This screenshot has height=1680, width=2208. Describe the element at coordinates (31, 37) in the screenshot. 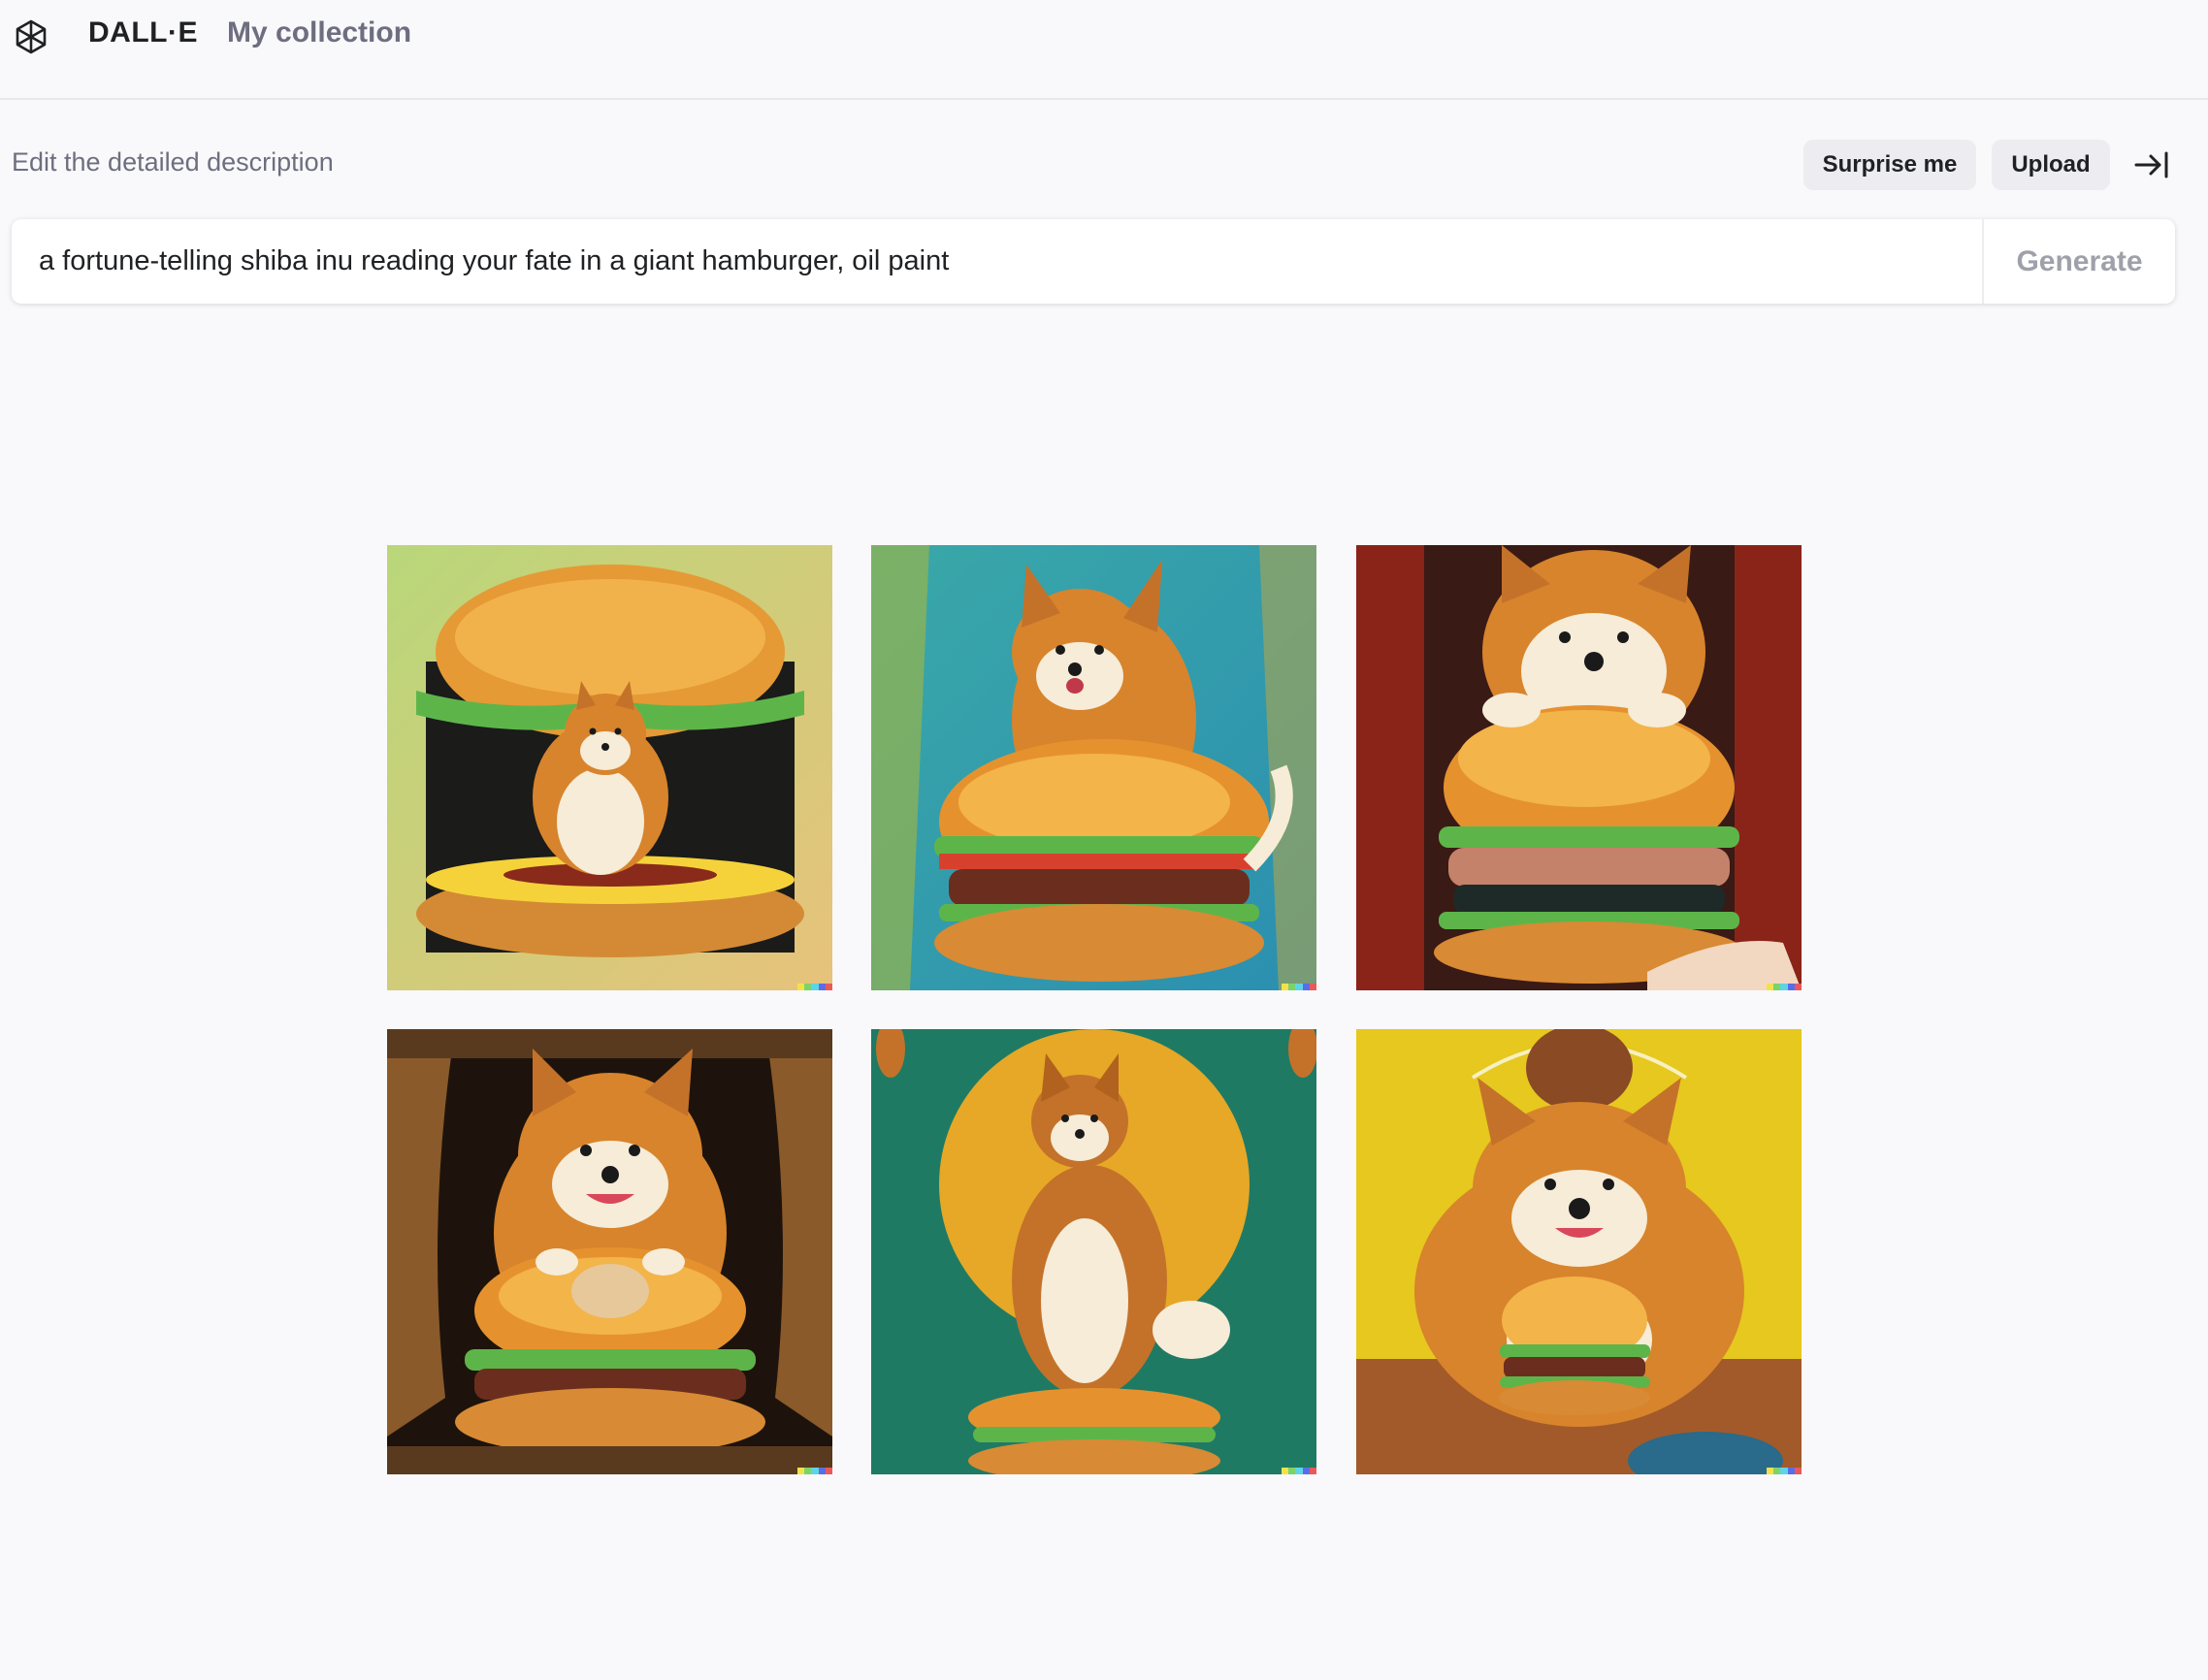

I see `openai-logo-icon` at that location.